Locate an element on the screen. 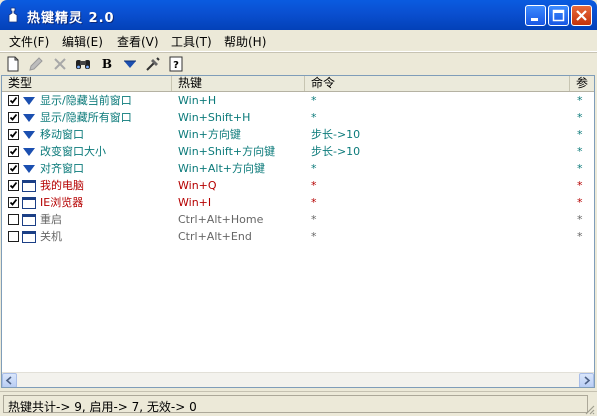  horizontal-scrollbar is located at coordinates (298, 379).